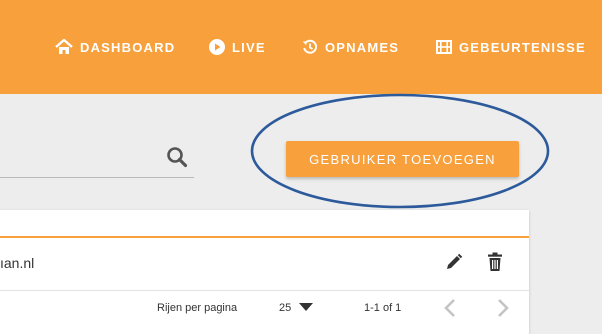 This screenshot has height=334, width=602. What do you see at coordinates (495, 264) in the screenshot?
I see `trash-icon` at bounding box center [495, 264].